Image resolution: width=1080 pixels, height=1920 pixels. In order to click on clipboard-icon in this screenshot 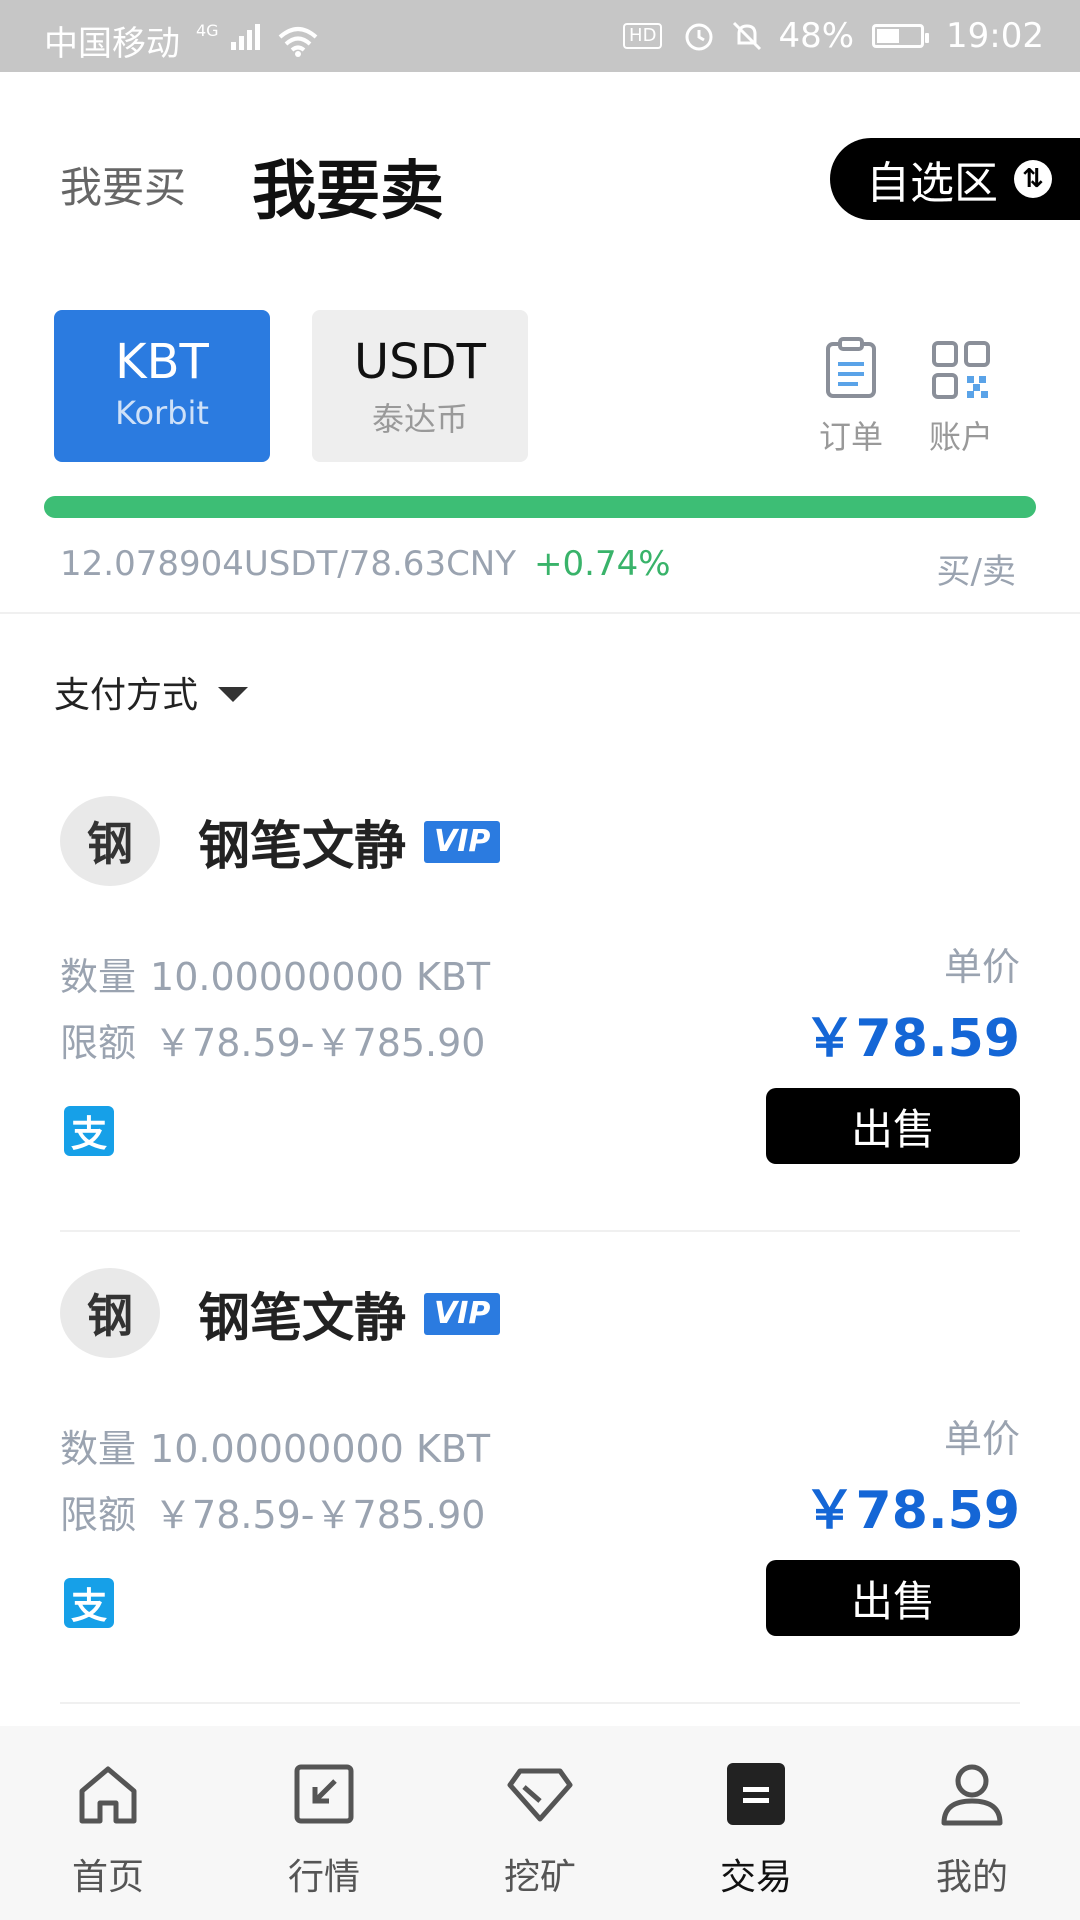, I will do `click(851, 367)`.